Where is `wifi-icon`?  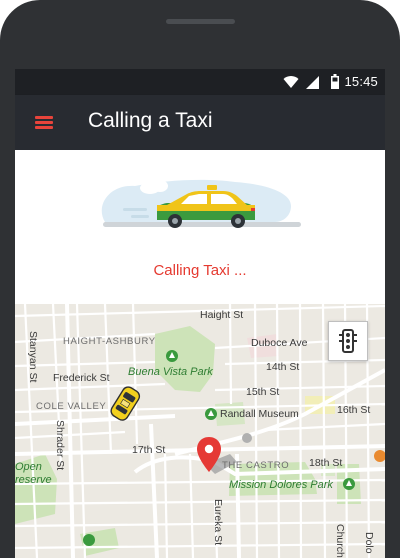 wifi-icon is located at coordinates (291, 82).